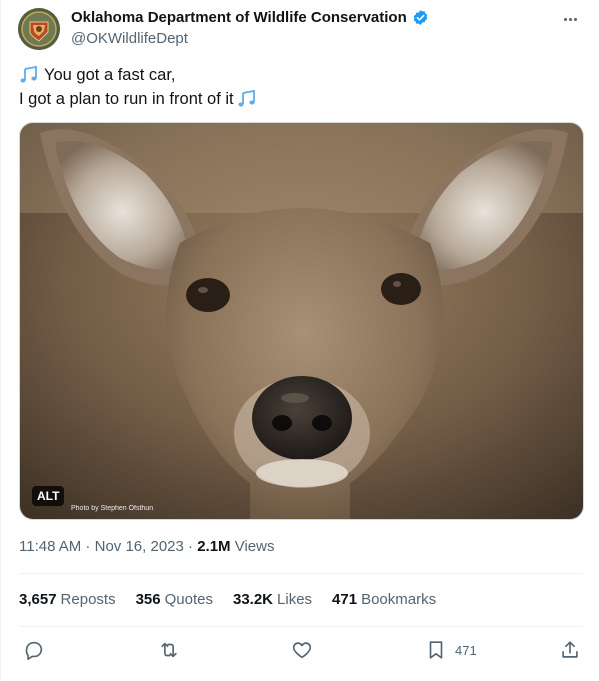  Describe the element at coordinates (48, 496) in the screenshot. I see `alt-text-badge: ALT` at that location.